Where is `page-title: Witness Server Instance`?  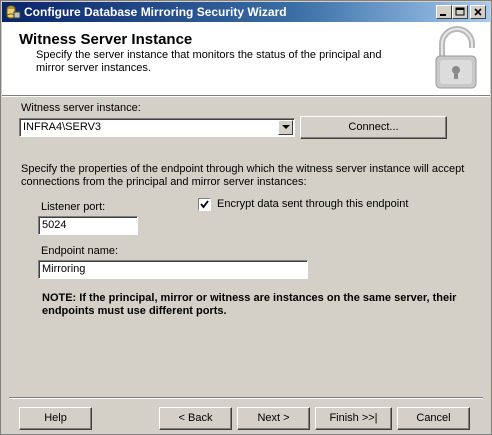
page-title: Witness Server Instance is located at coordinates (106, 39).